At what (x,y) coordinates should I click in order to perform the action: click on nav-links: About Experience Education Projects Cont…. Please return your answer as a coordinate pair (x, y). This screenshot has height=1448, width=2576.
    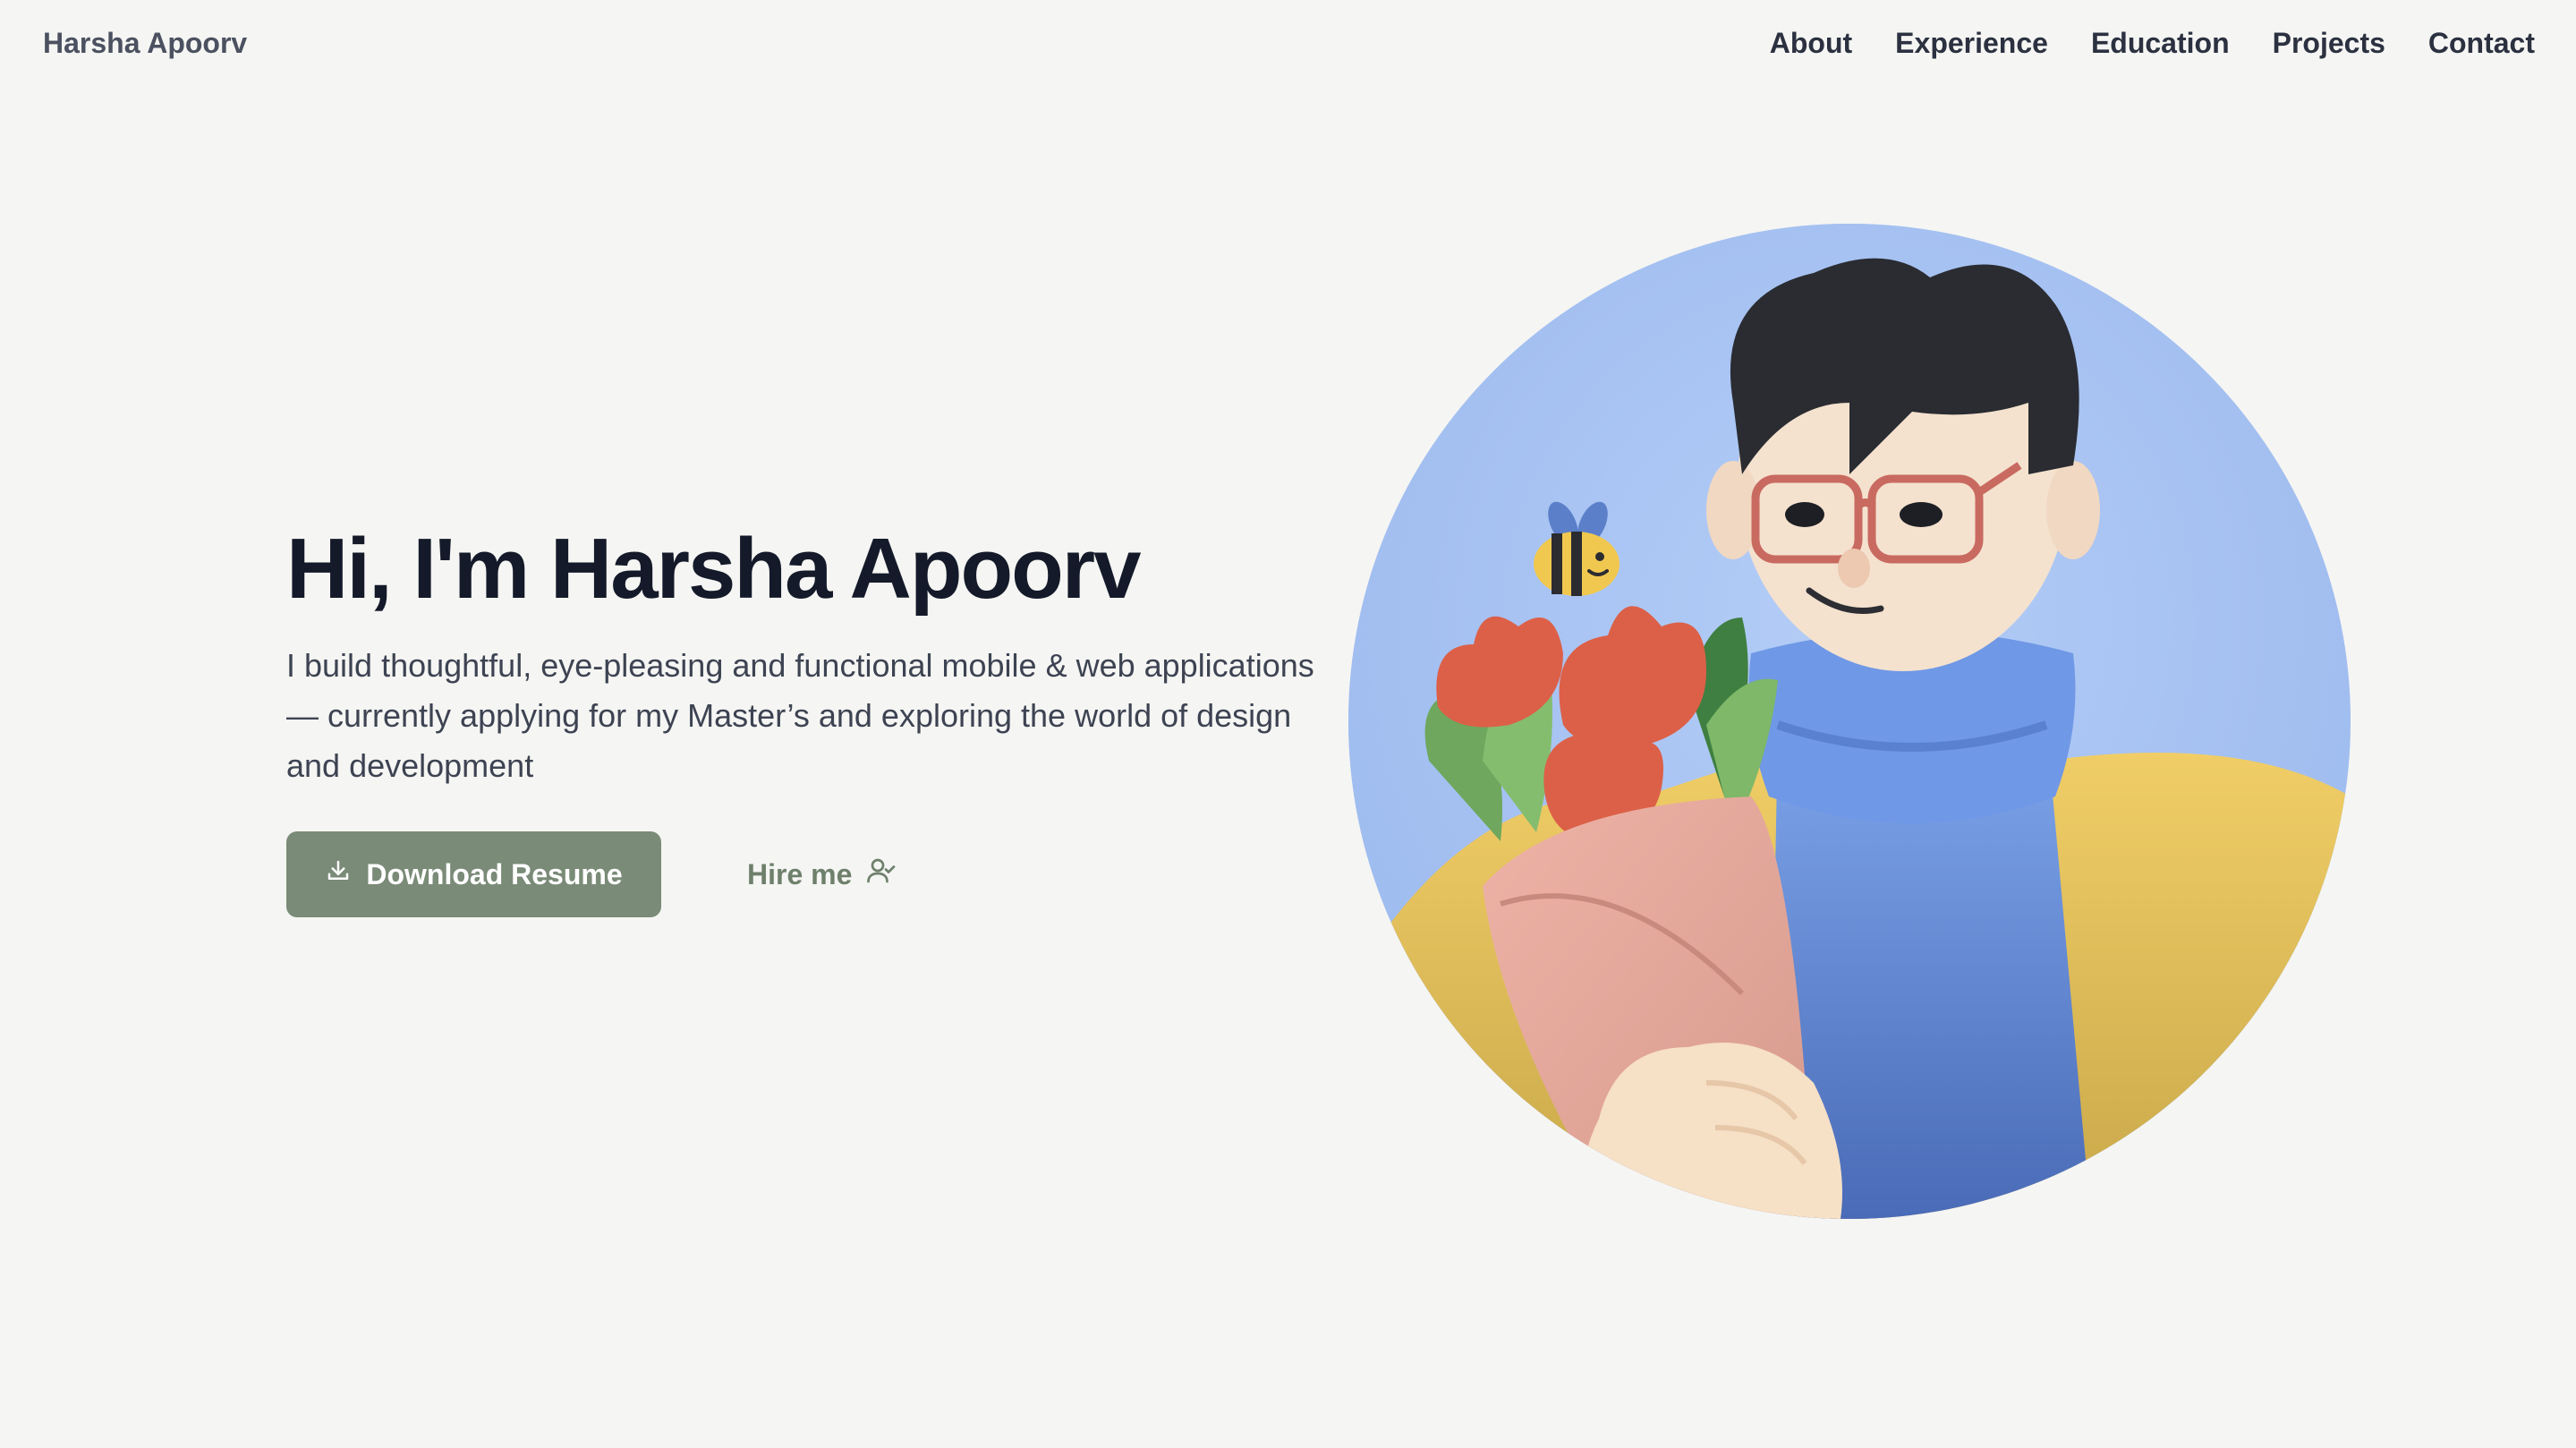
    Looking at the image, I should click on (2152, 43).